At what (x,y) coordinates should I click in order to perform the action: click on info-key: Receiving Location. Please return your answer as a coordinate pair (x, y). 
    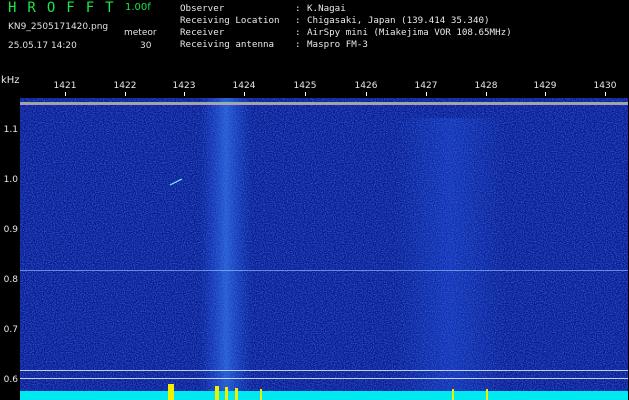
    Looking at the image, I should click on (230, 20).